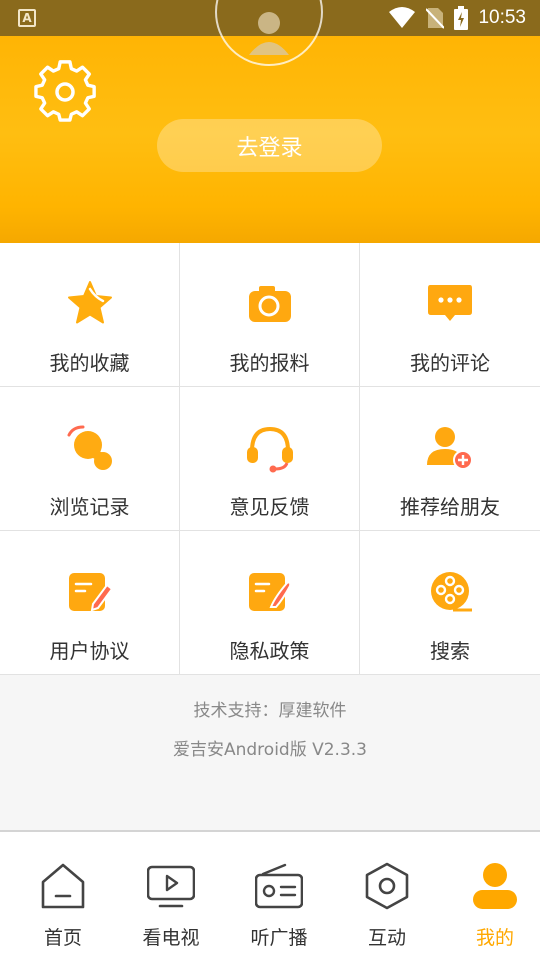  I want to click on no-sim-icon, so click(435, 18).